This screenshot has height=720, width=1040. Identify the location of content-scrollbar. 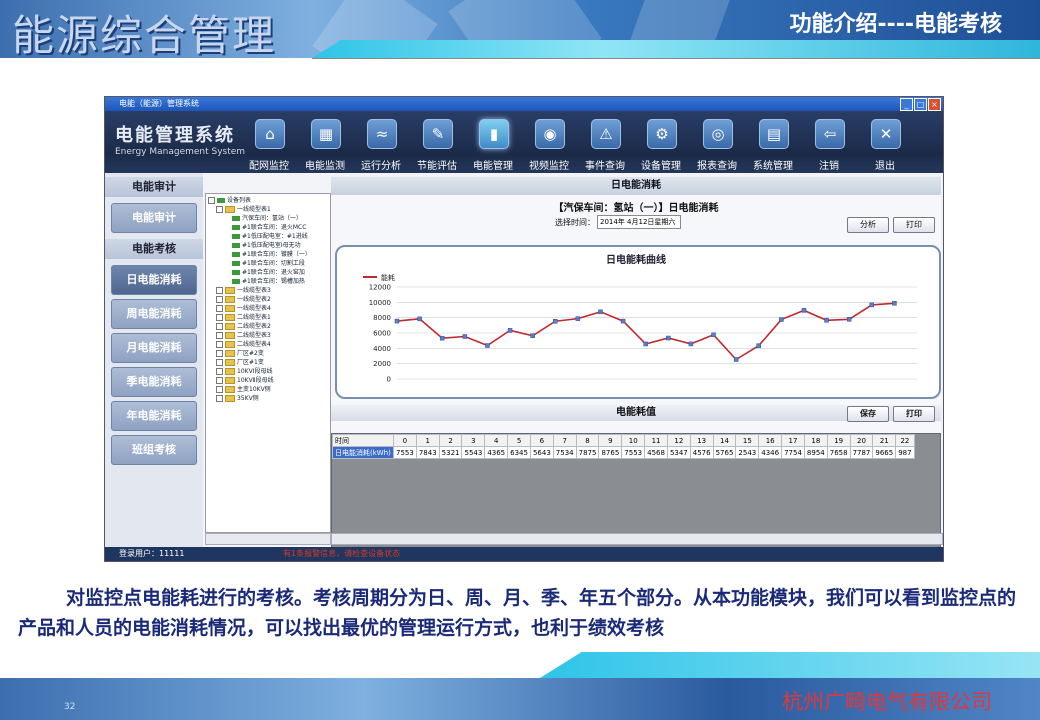
(637, 539).